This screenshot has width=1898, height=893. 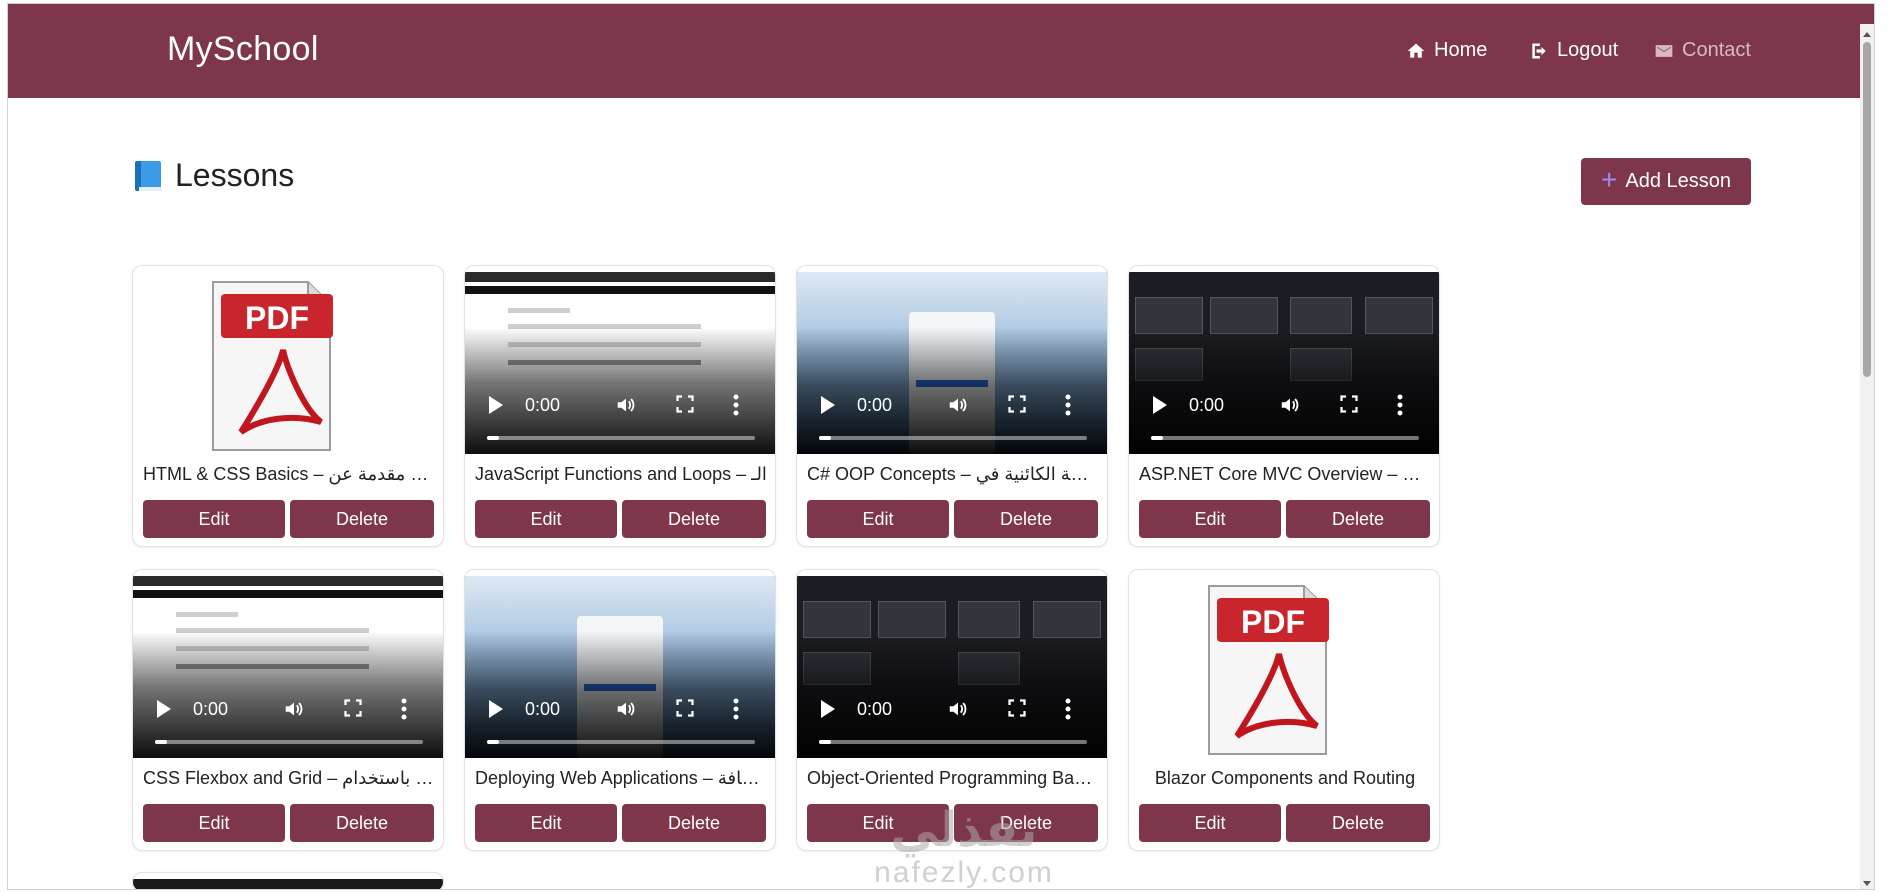 I want to click on lesson-title: C# OOP Concepts – البرمجة الكائنية في, so click(x=953, y=474).